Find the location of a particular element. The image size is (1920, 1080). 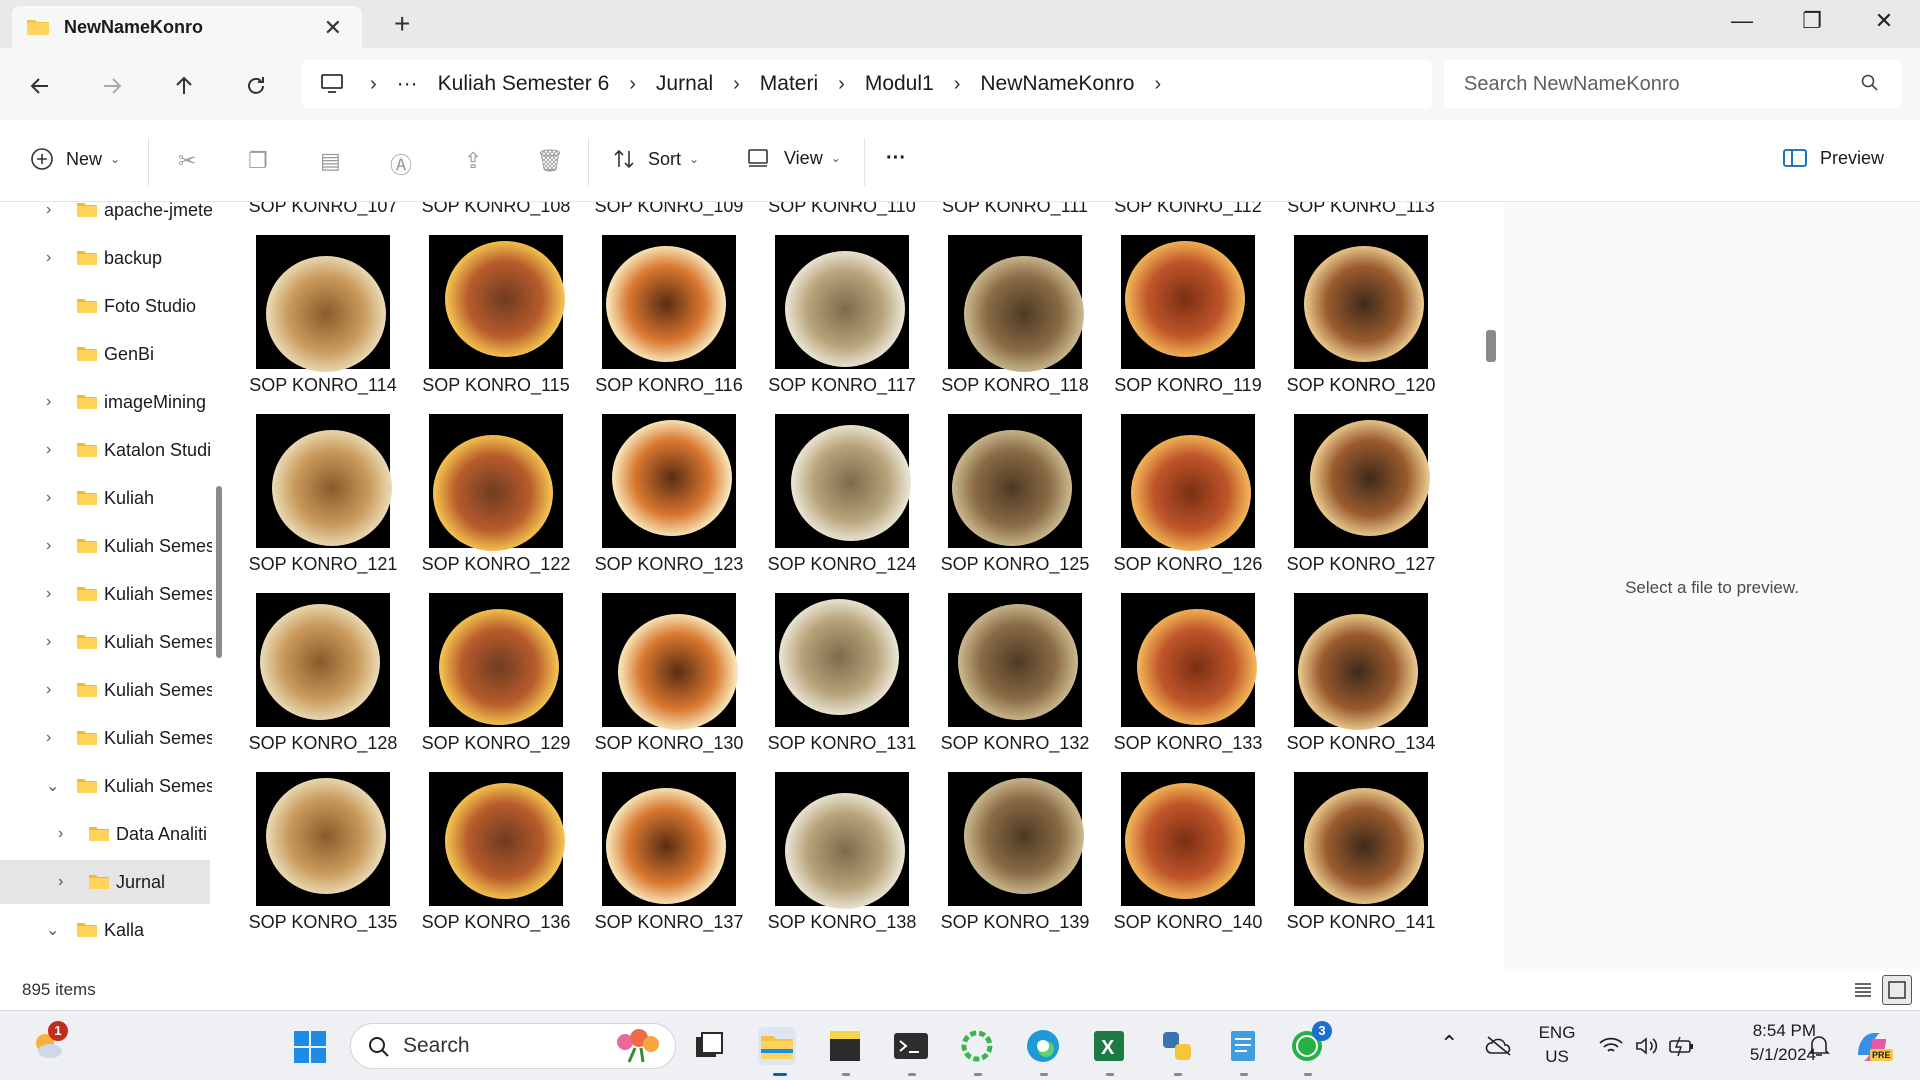

rename-icon: Ⓐ is located at coordinates (401, 164).